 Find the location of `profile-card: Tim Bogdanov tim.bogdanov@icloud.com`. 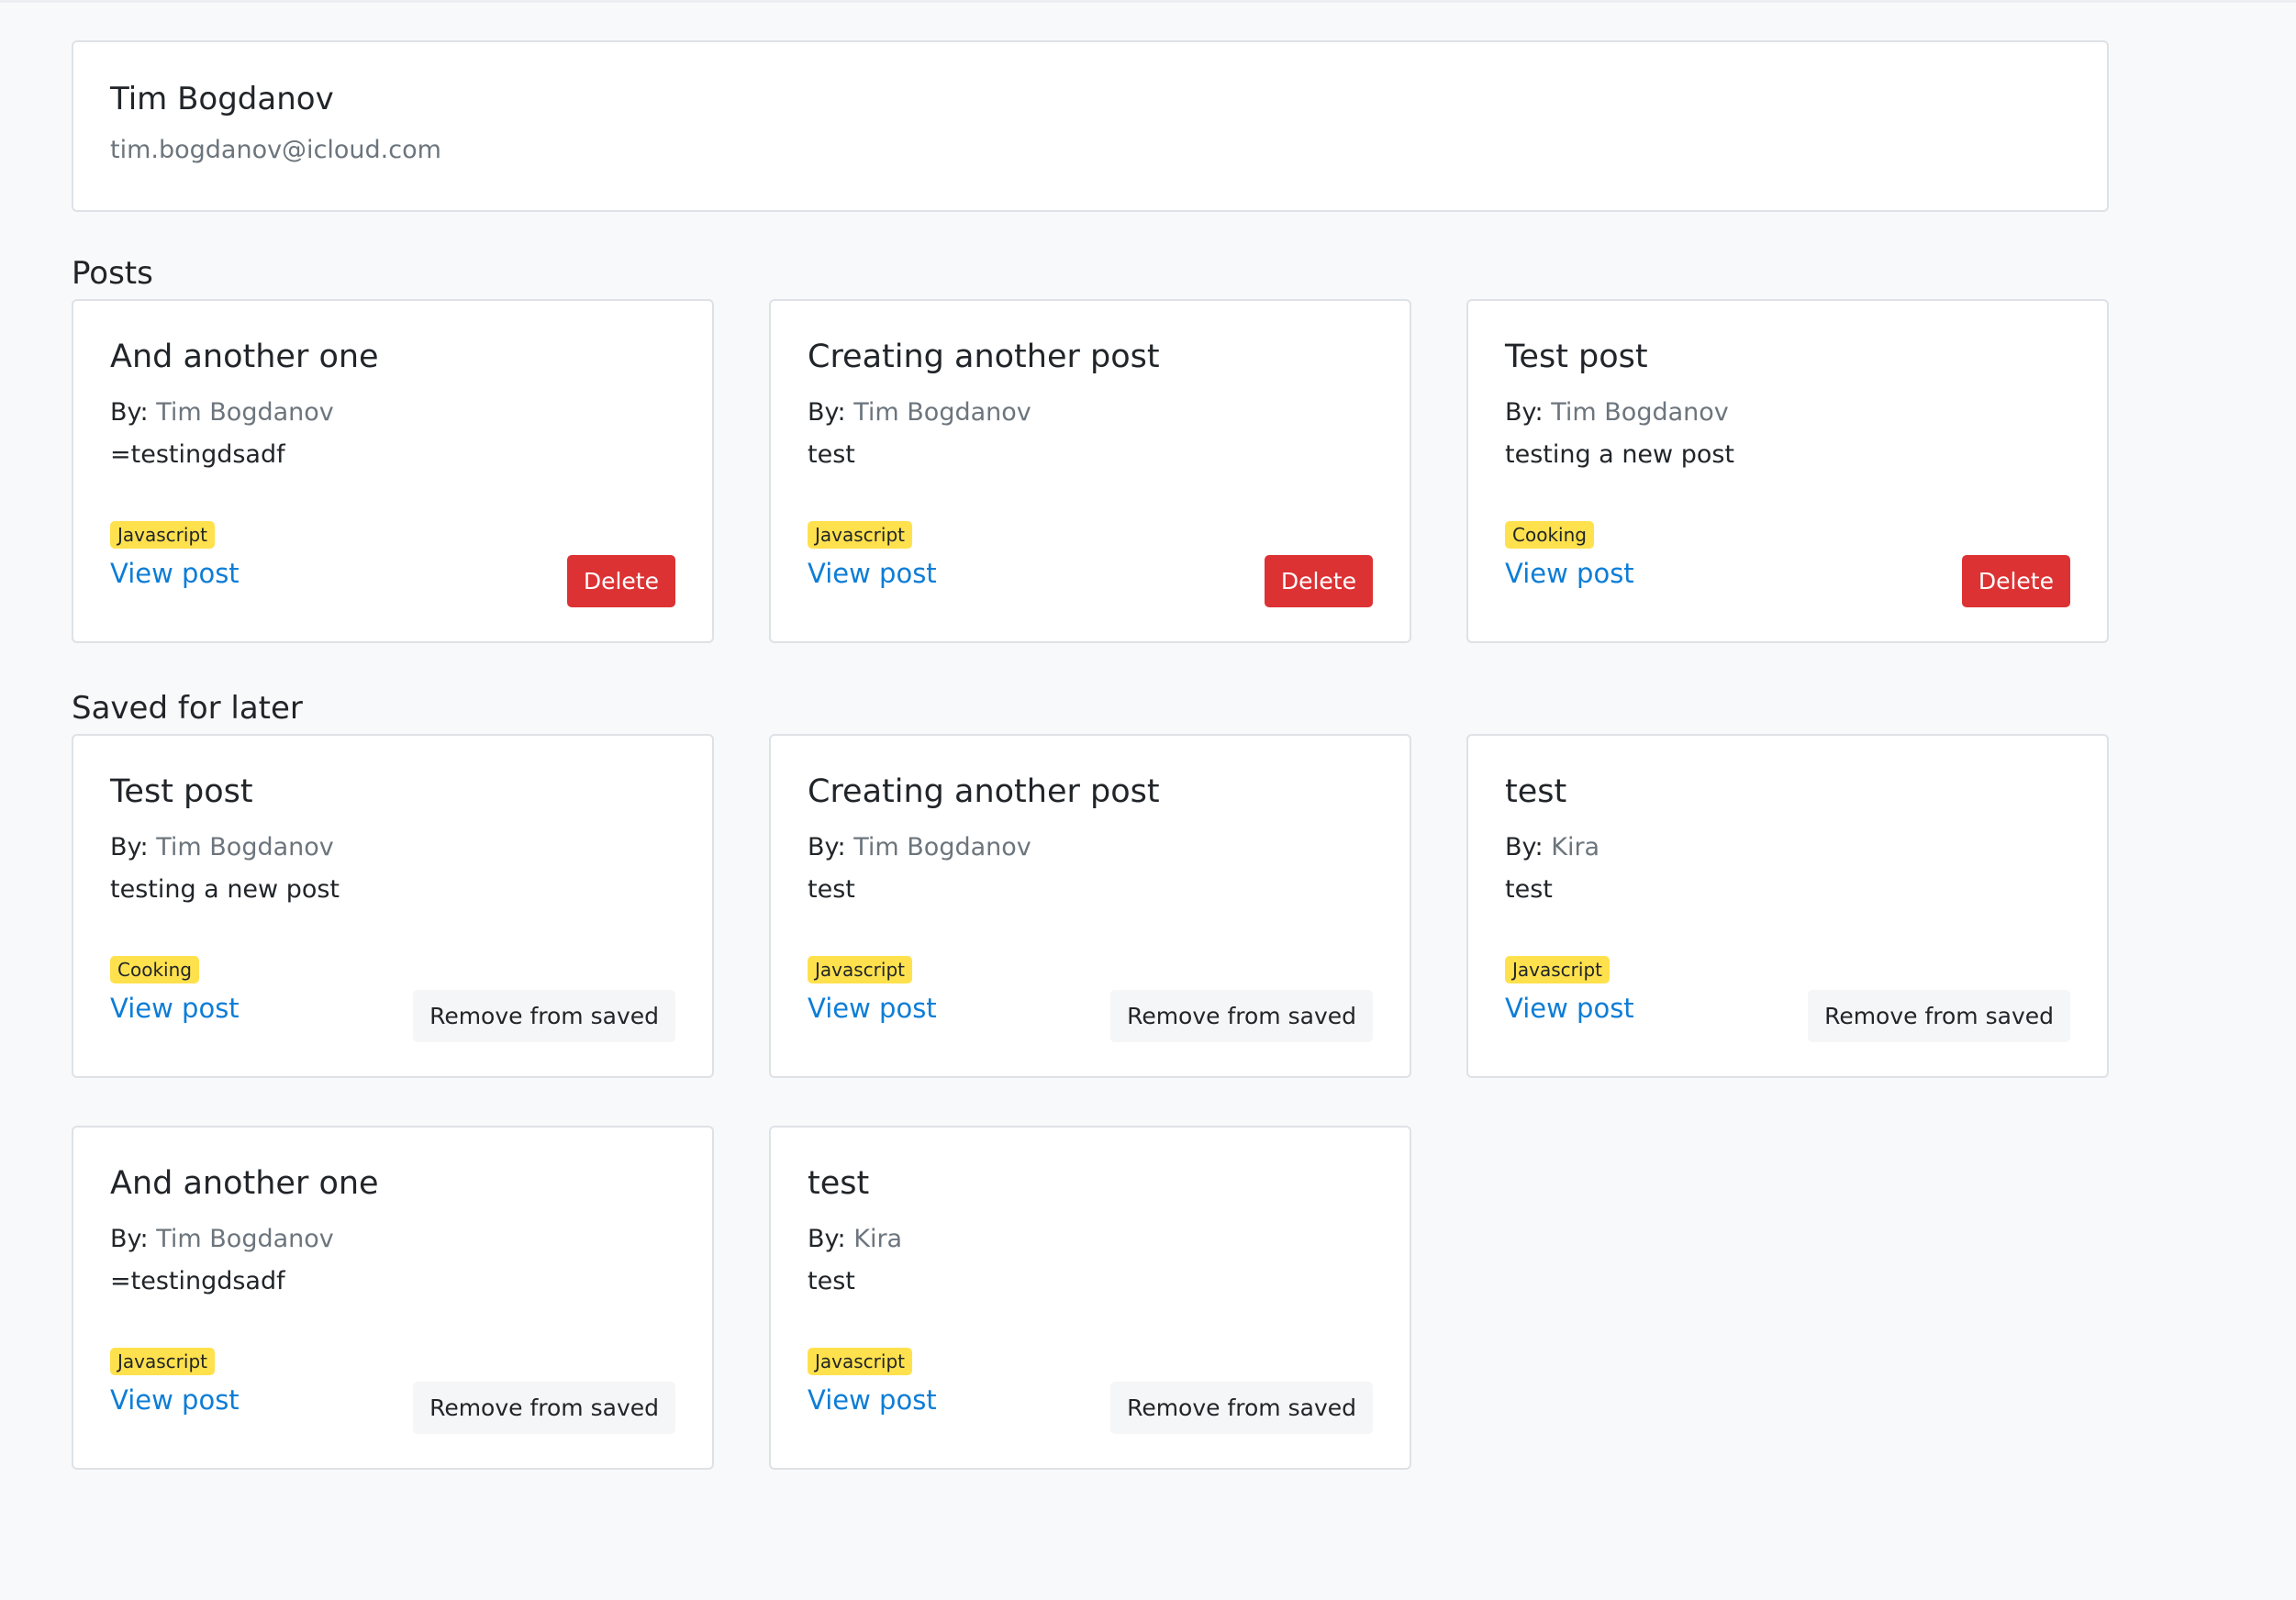

profile-card: Tim Bogdanov tim.bogdanov@icloud.com is located at coordinates (1090, 126).